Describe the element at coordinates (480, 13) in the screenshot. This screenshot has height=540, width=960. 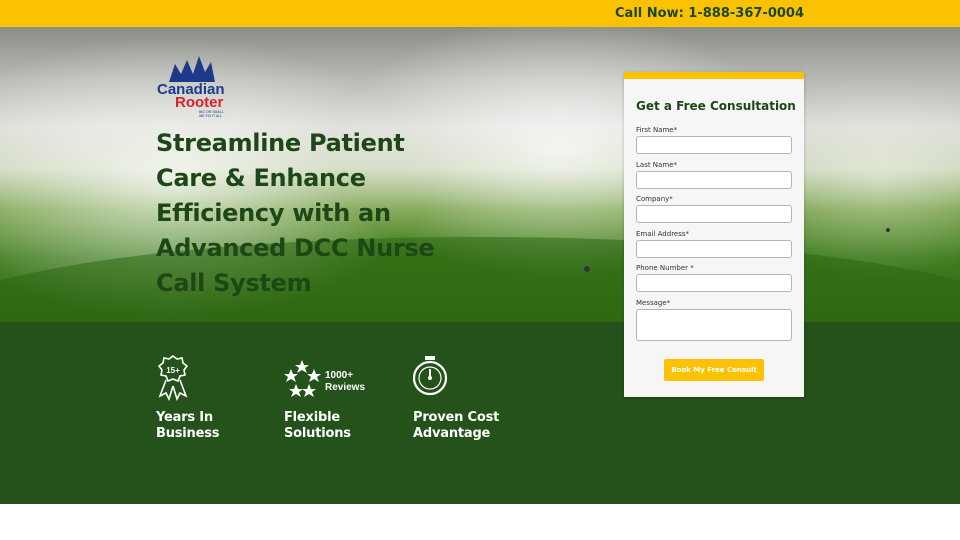
I see `top-bar: Call Now: 1-888-367-0004` at that location.